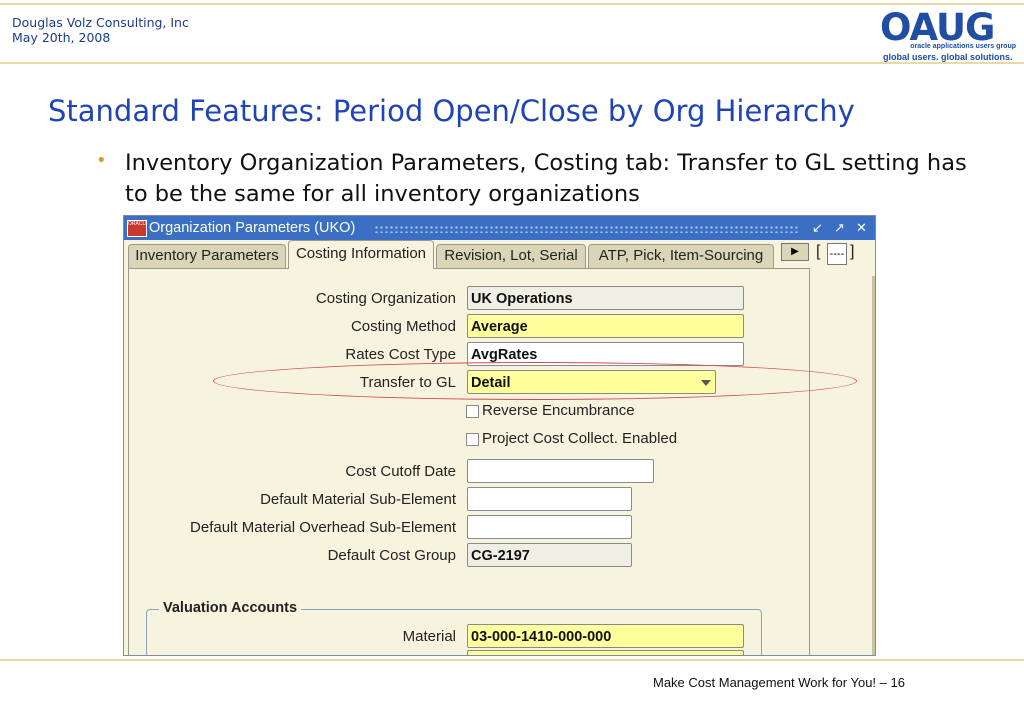  Describe the element at coordinates (580, 438) in the screenshot. I see `project-cost-collect-label: Project Cost Collect. Enabled` at that location.